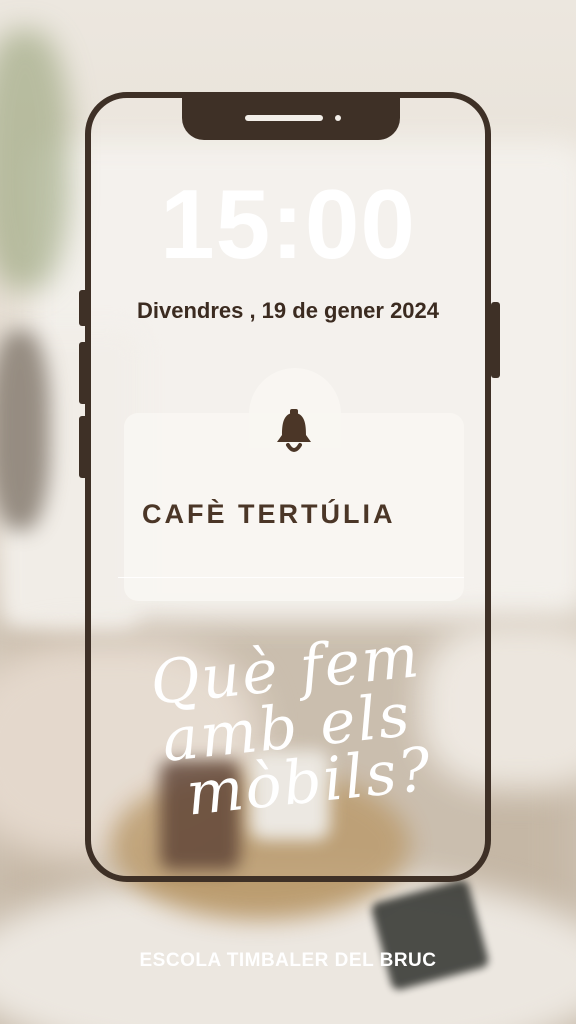  What do you see at coordinates (338, 118) in the screenshot?
I see `camera-dot` at bounding box center [338, 118].